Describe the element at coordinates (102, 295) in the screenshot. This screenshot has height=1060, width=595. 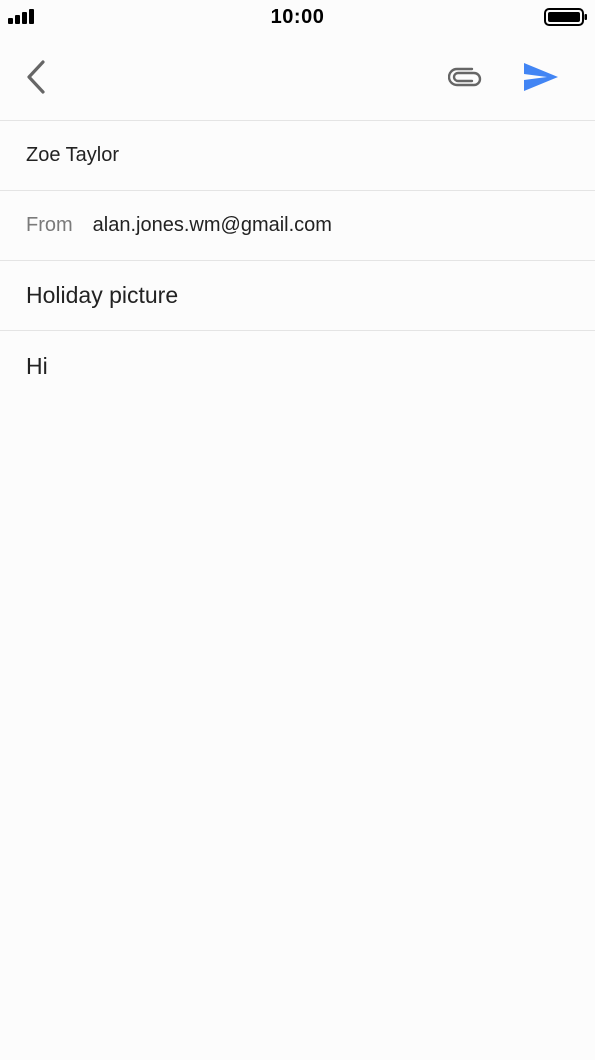
I see `subject-value: Holiday picture` at that location.